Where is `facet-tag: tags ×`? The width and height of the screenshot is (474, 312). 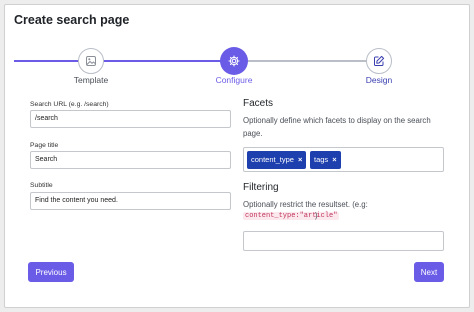 facet-tag: tags × is located at coordinates (325, 160).